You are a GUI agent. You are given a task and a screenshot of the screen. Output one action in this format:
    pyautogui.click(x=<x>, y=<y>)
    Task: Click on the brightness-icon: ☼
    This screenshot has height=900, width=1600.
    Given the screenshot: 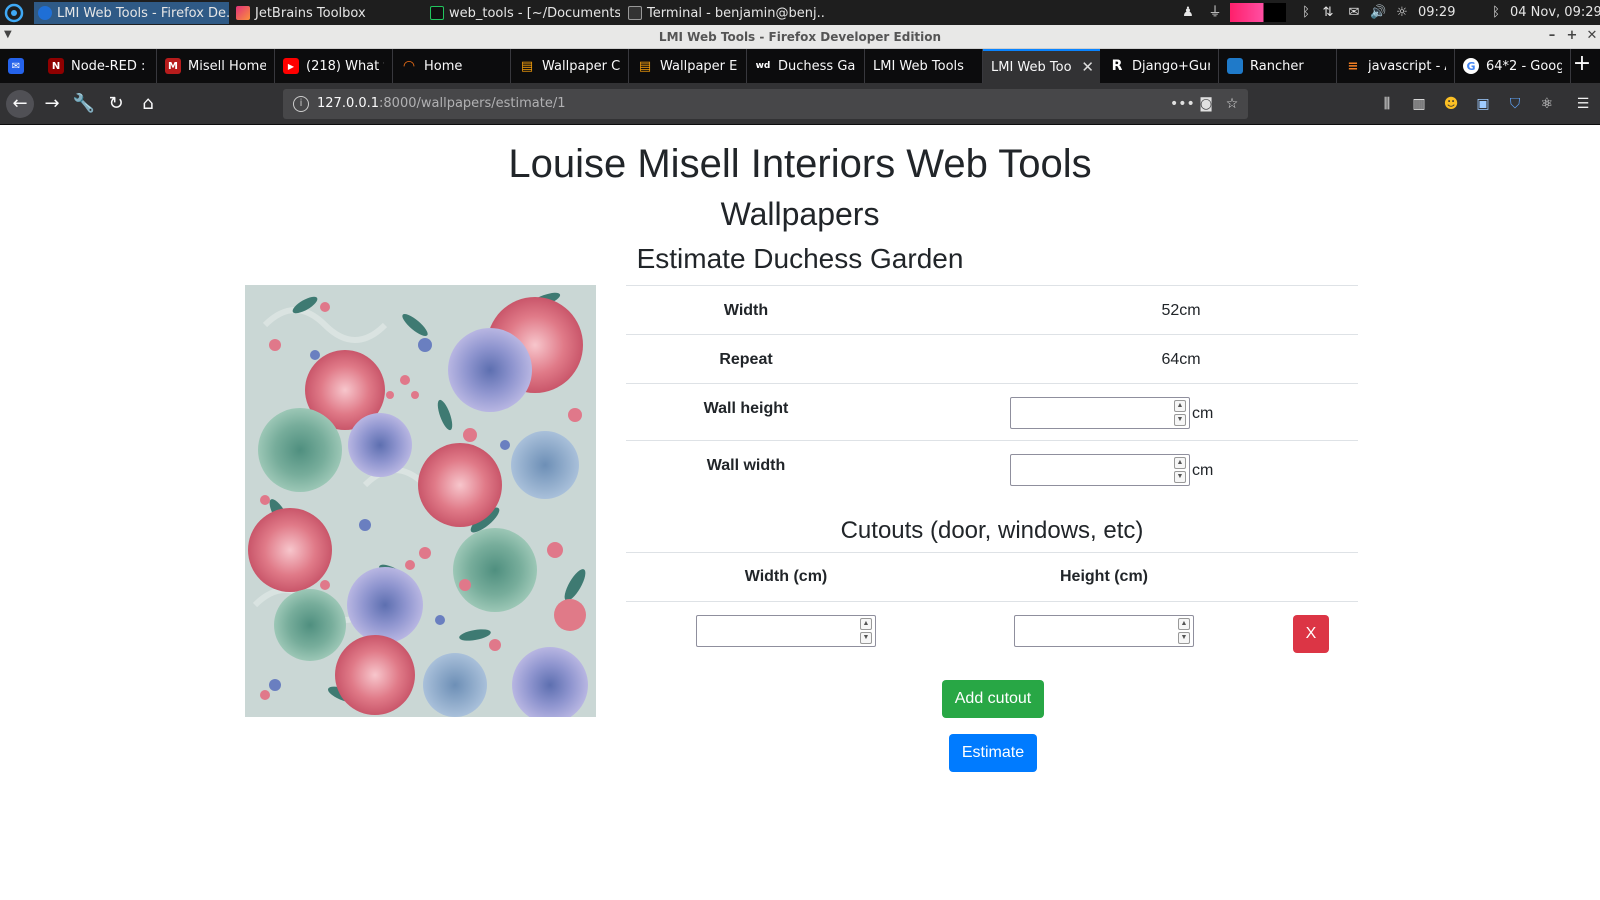 What is the action you would take?
    pyautogui.click(x=1402, y=13)
    